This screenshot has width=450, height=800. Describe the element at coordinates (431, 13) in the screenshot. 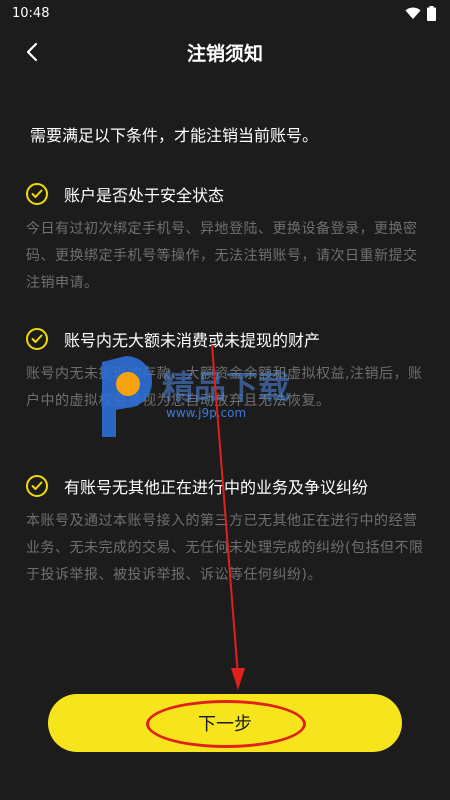

I see `battery-icon` at that location.